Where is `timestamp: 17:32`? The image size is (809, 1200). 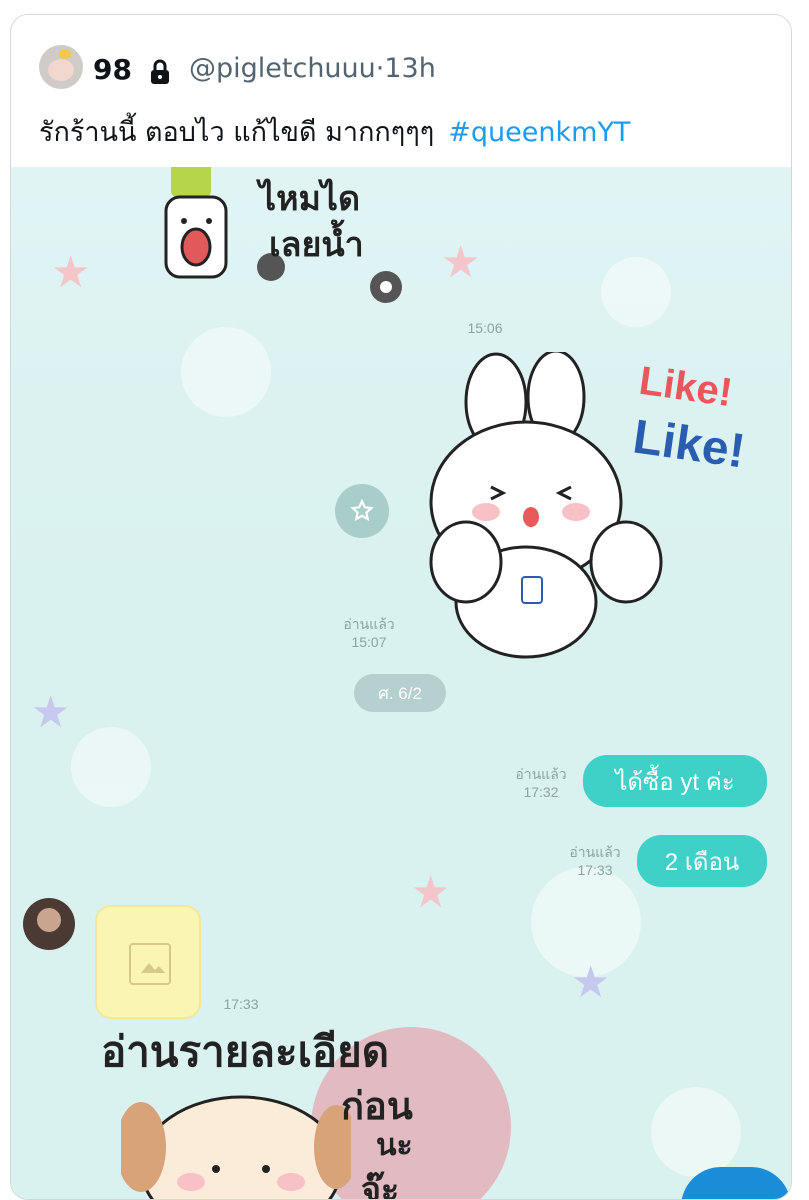
timestamp: 17:32 is located at coordinates (541, 792).